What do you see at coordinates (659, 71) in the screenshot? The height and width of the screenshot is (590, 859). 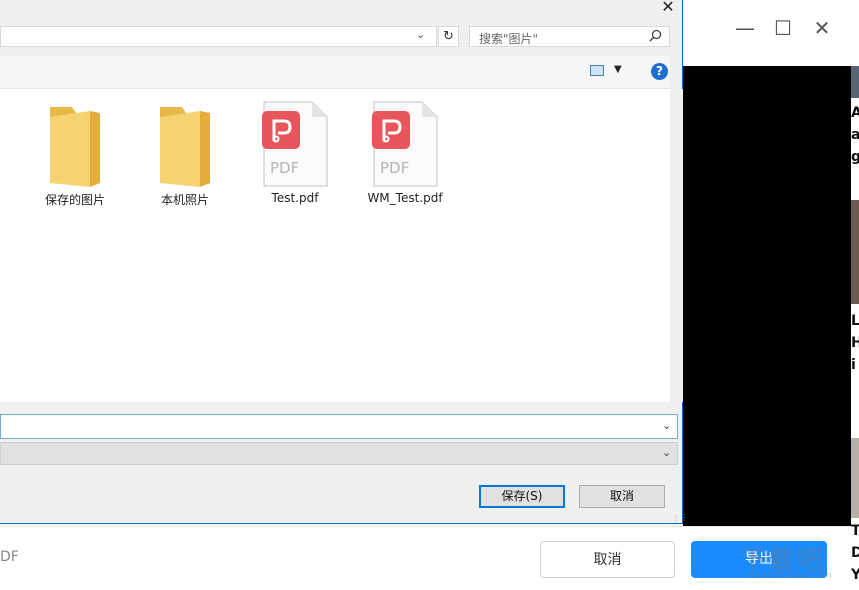 I see `help-icon: ?` at bounding box center [659, 71].